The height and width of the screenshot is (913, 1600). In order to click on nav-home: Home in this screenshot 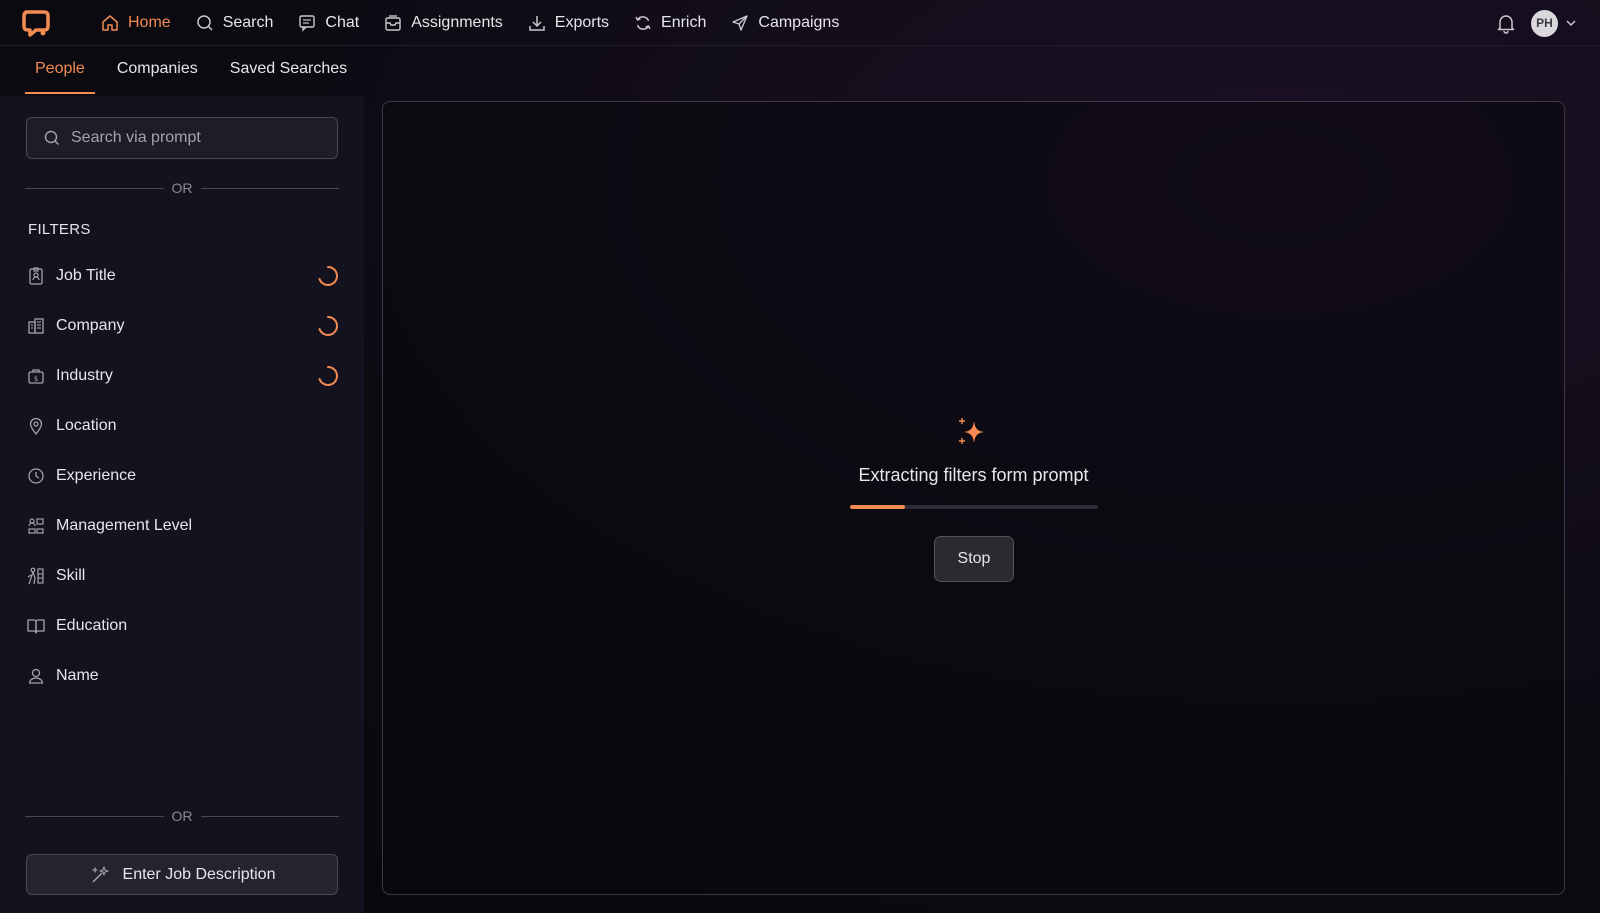, I will do `click(135, 23)`.